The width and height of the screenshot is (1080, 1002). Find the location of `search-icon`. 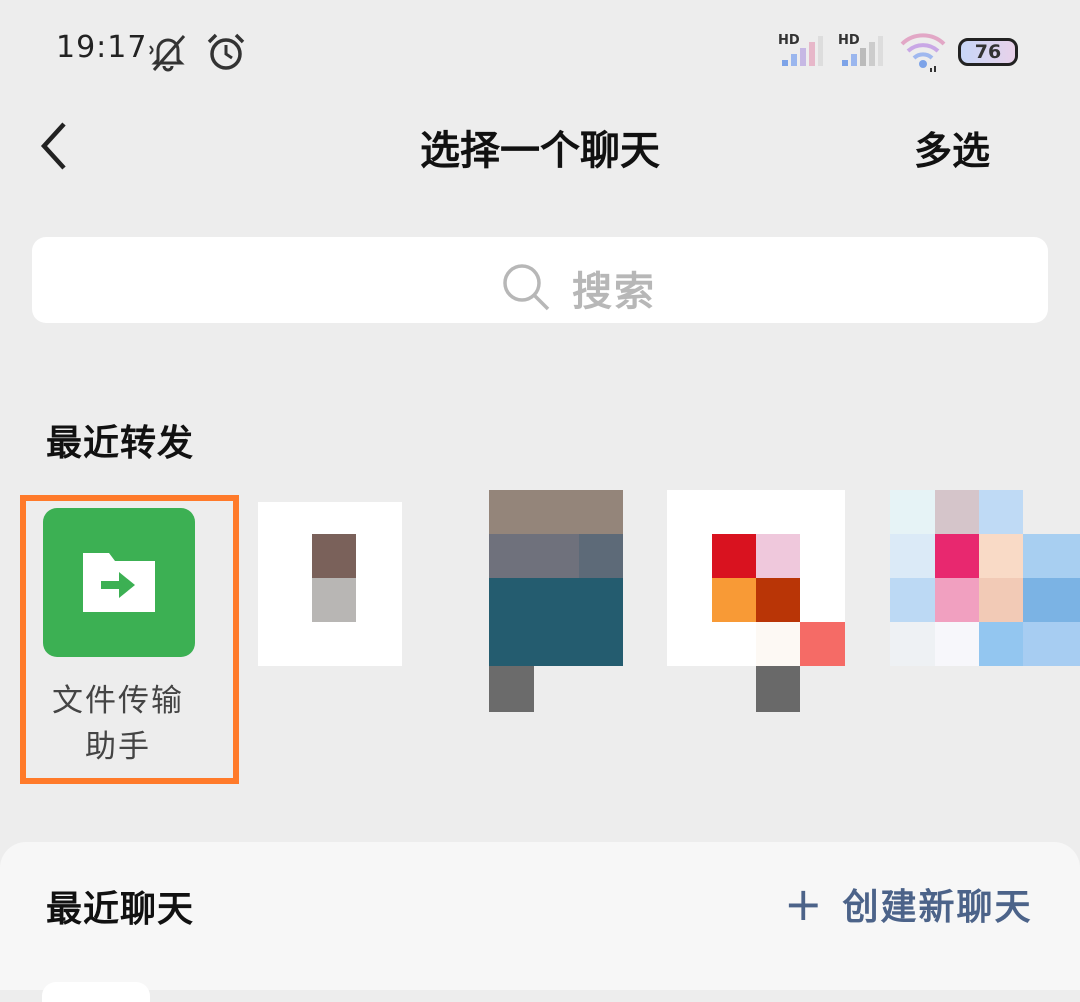

search-icon is located at coordinates (526, 287).